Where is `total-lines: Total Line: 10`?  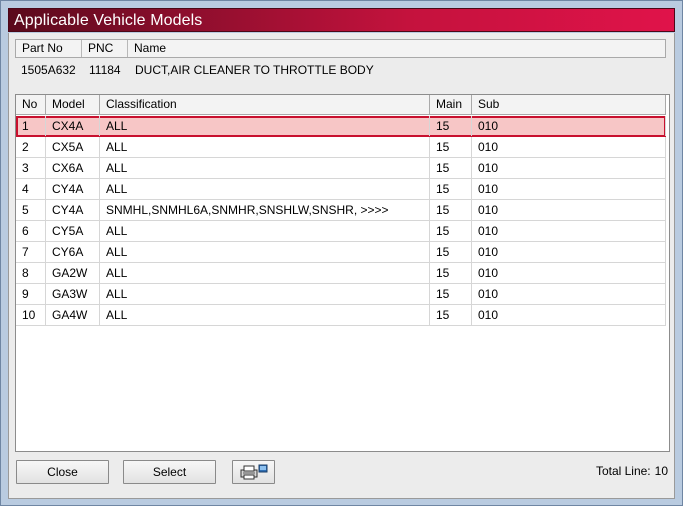
total-lines: Total Line: 10 is located at coordinates (630, 471).